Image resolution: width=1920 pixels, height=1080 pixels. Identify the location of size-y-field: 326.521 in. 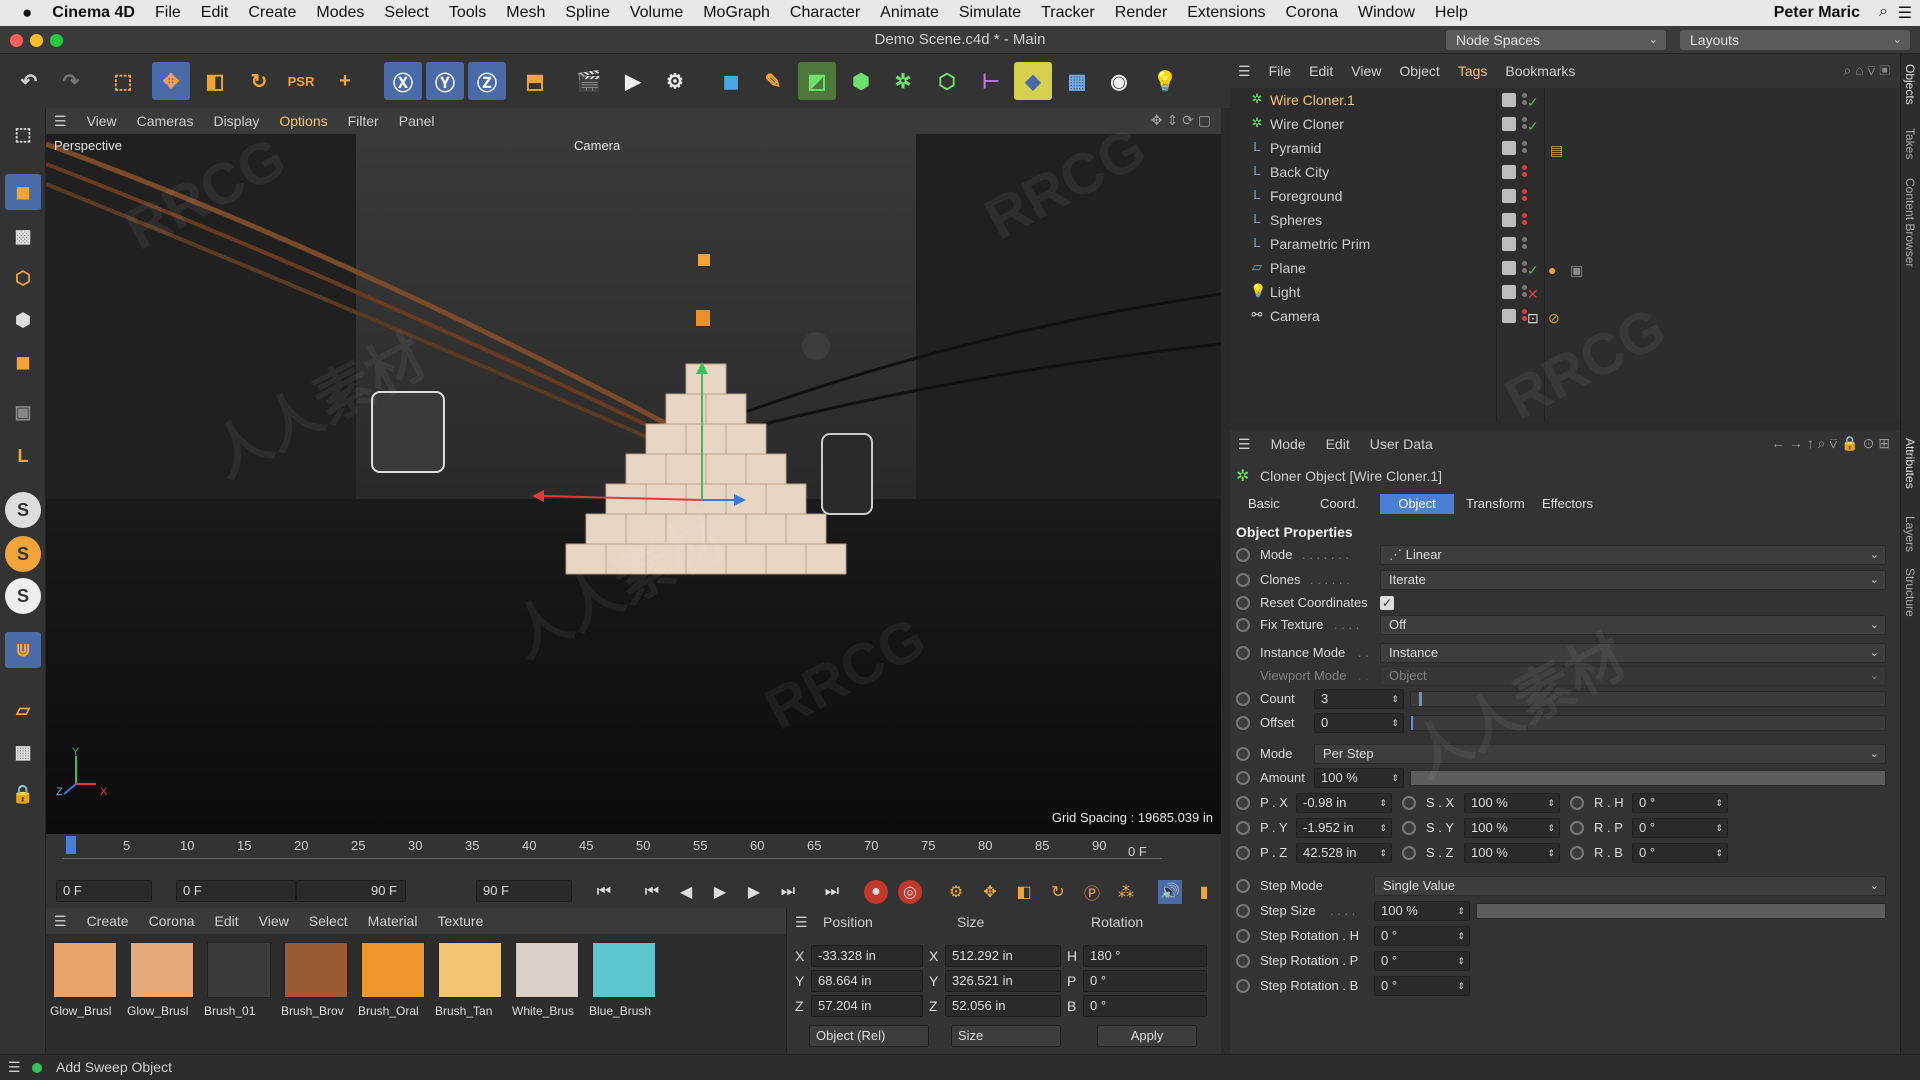
(1003, 981).